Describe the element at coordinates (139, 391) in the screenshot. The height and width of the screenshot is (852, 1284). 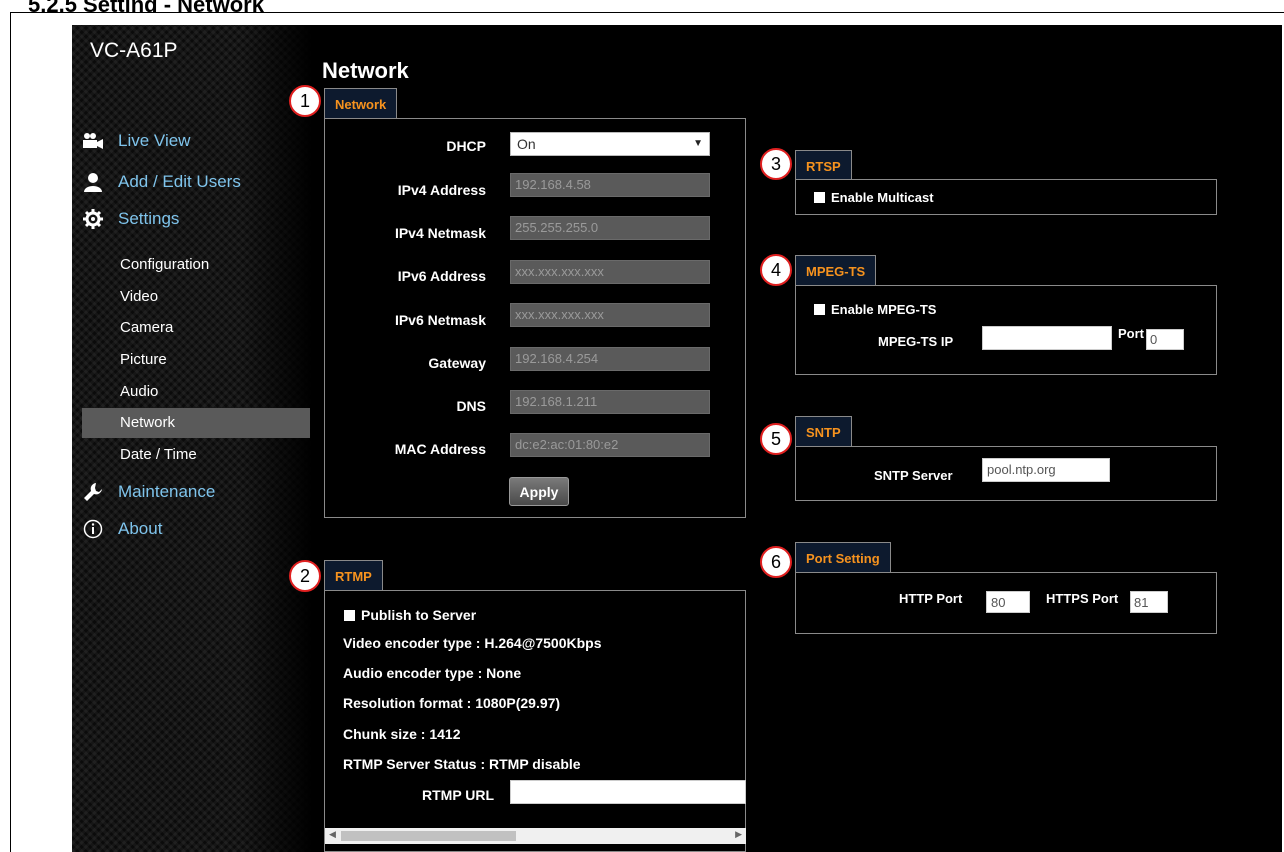
I see `nav-sub-audio: Audio` at that location.